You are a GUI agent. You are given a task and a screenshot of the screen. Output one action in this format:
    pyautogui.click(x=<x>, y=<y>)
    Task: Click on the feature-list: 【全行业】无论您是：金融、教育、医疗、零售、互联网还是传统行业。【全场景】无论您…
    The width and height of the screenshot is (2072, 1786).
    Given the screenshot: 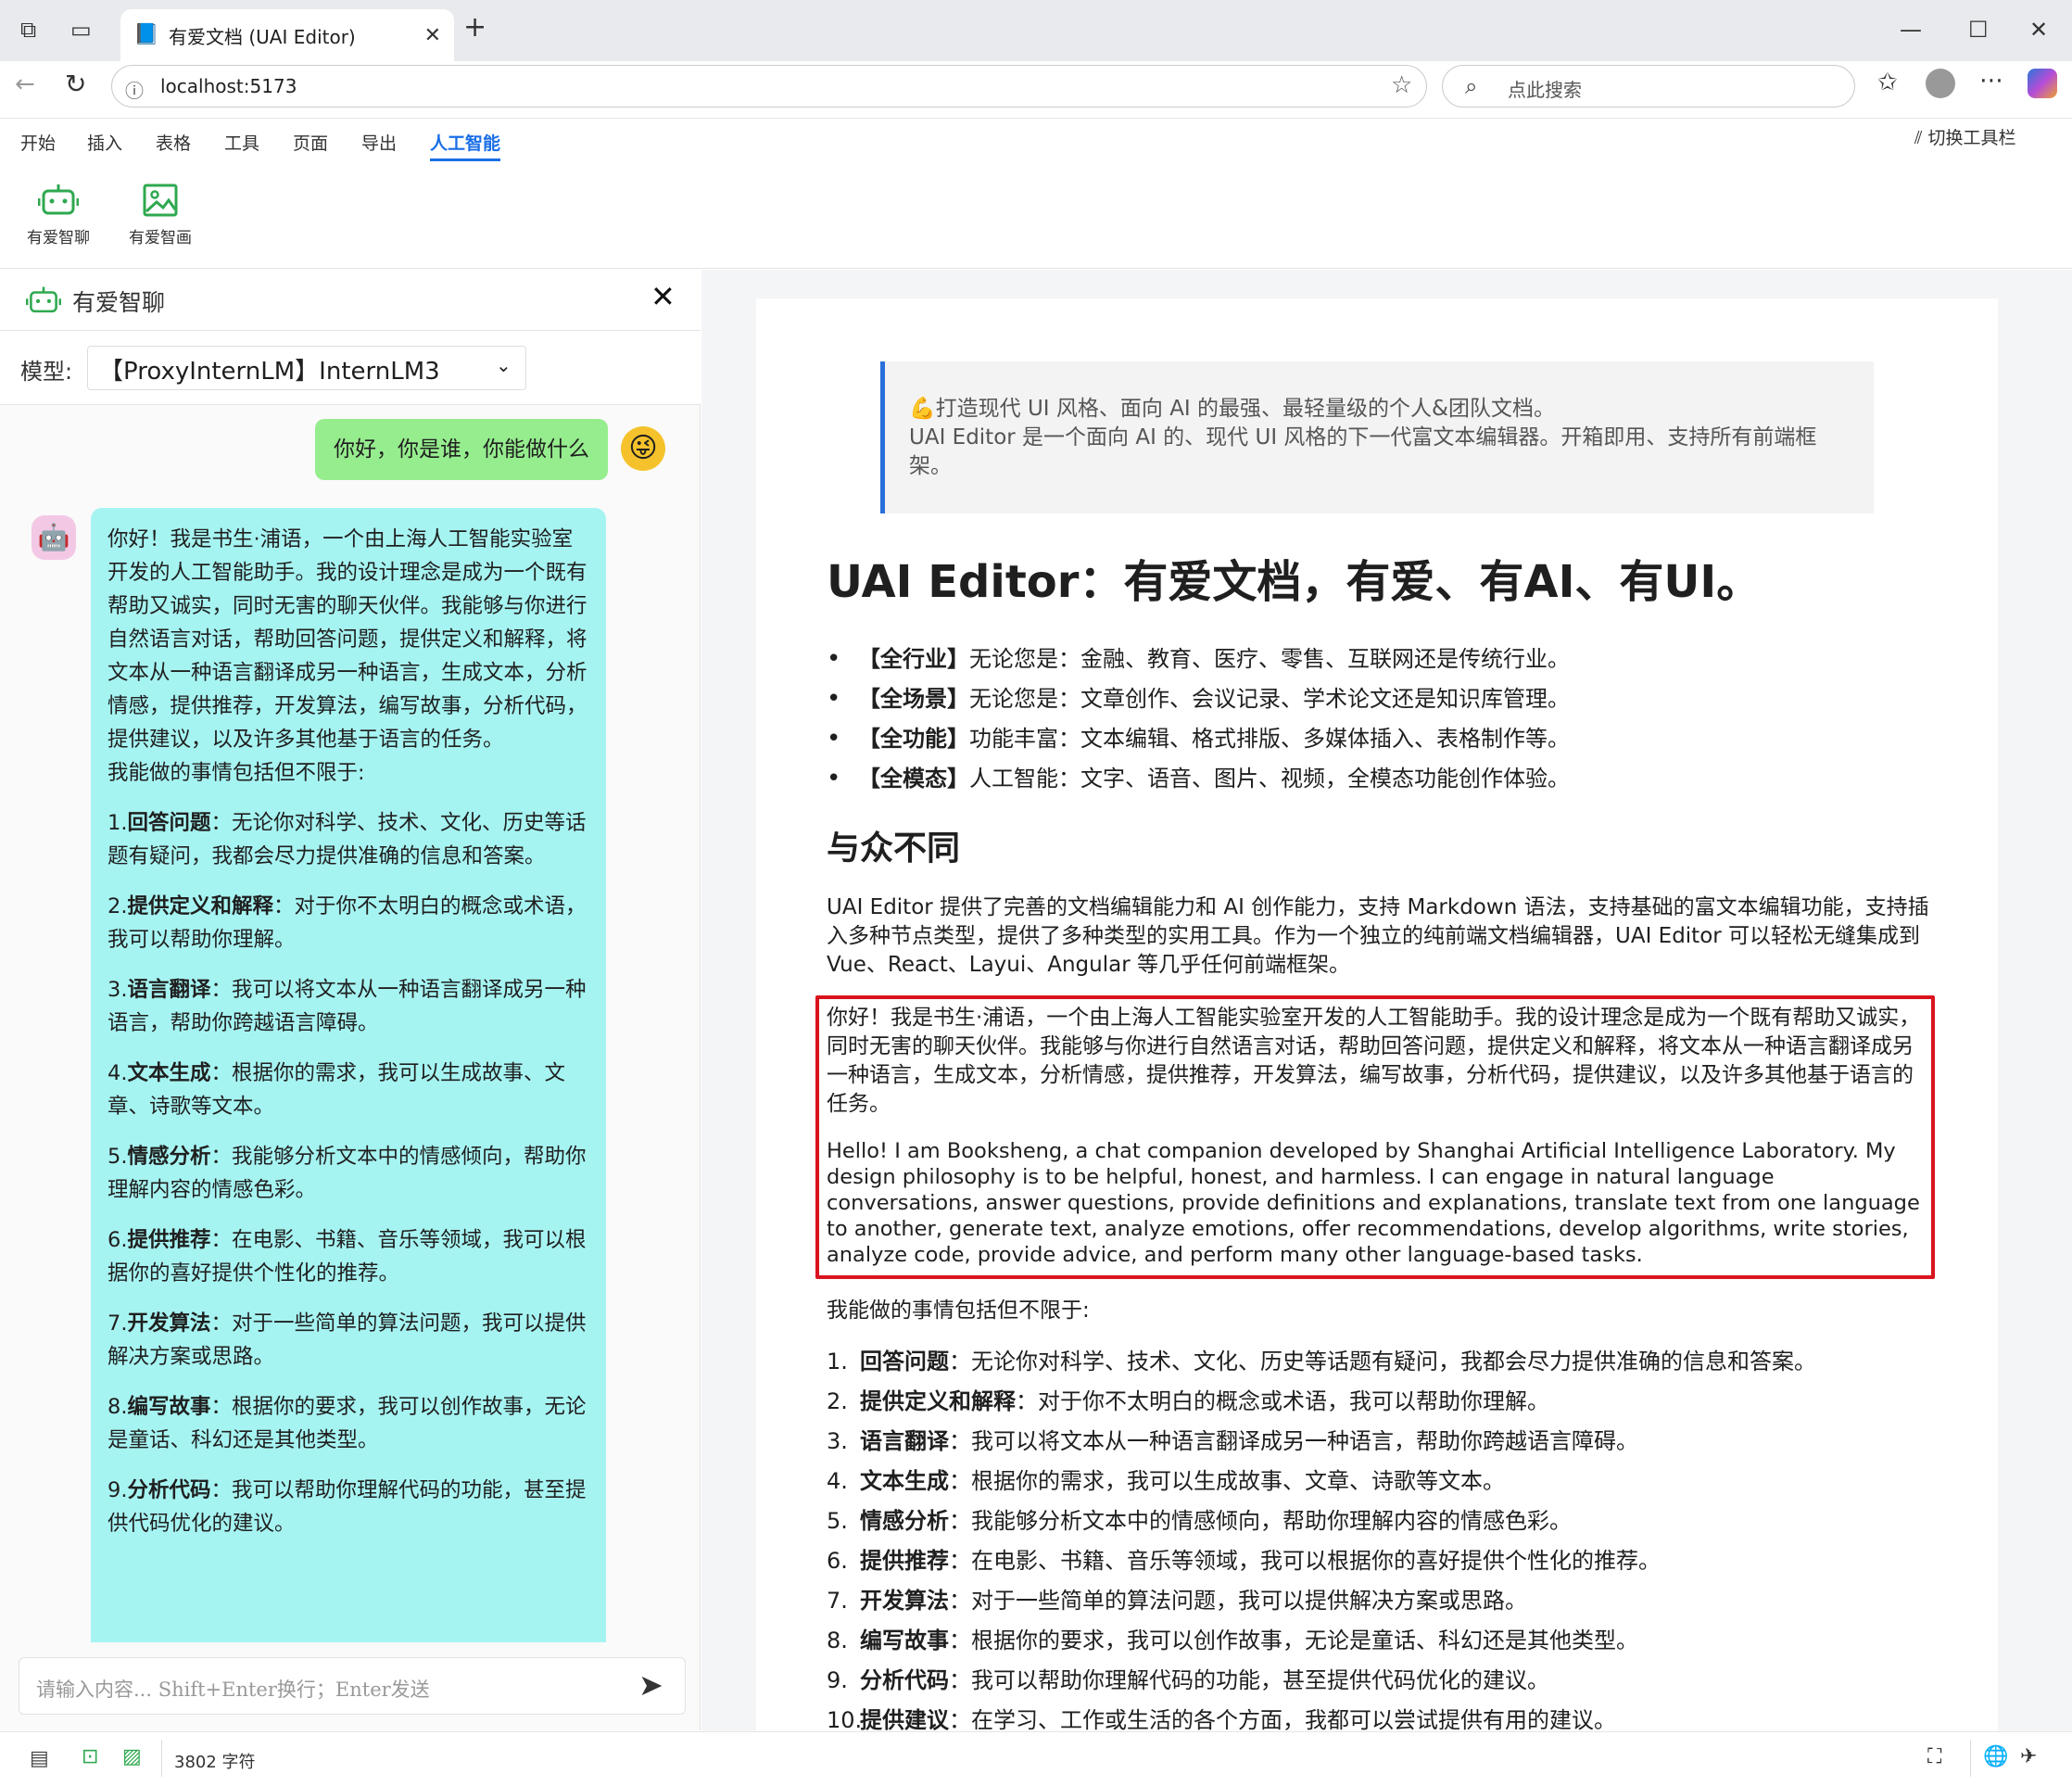 What is the action you would take?
    pyautogui.click(x=1198, y=720)
    